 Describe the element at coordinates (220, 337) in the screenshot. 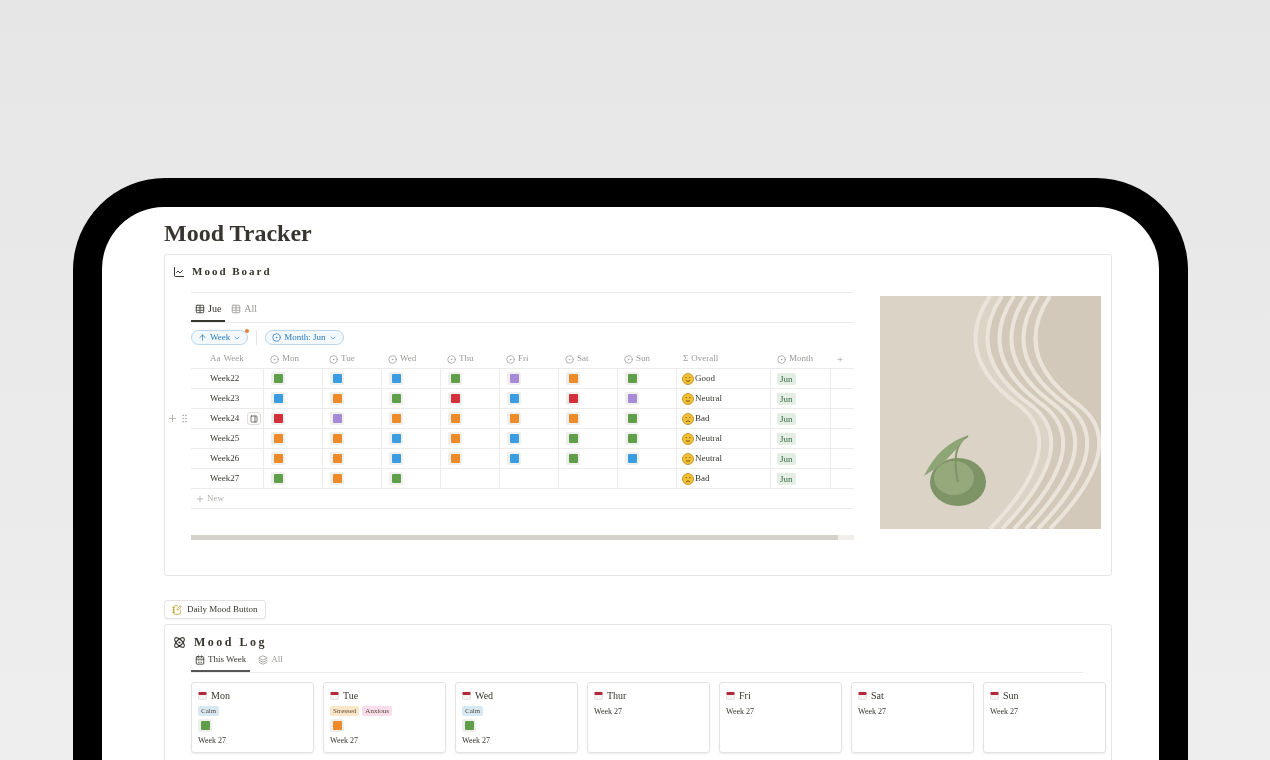

I see `filter-chip: Week` at that location.